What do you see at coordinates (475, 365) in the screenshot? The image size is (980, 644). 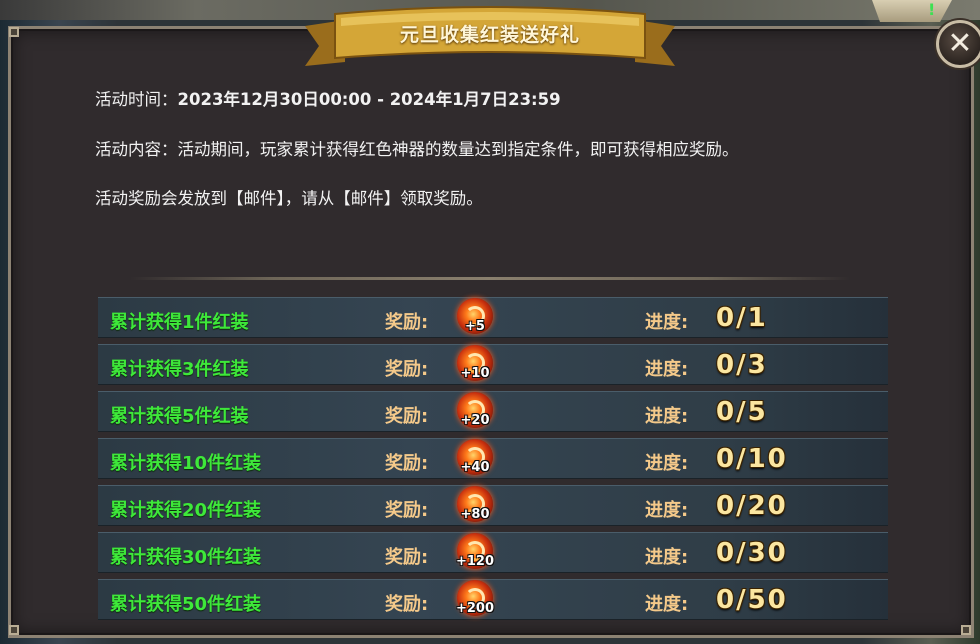 I see `reward-item: +10` at bounding box center [475, 365].